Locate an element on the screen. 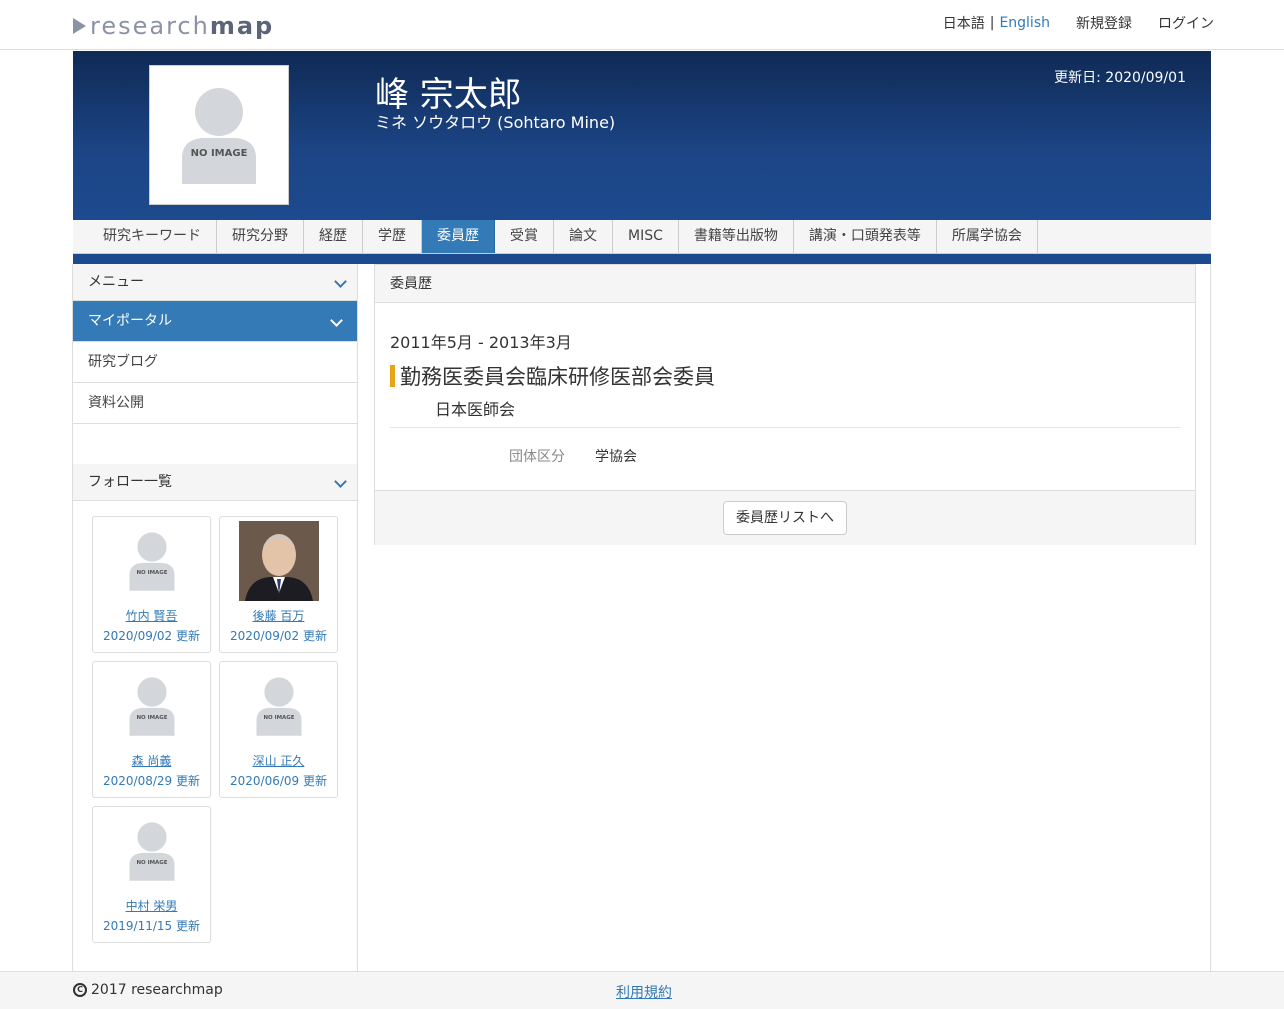 Image resolution: width=1284 pixels, height=1009 pixels. follow-card: NO IMAGE 深山 正久 2020/06/09 更新 is located at coordinates (278, 729).